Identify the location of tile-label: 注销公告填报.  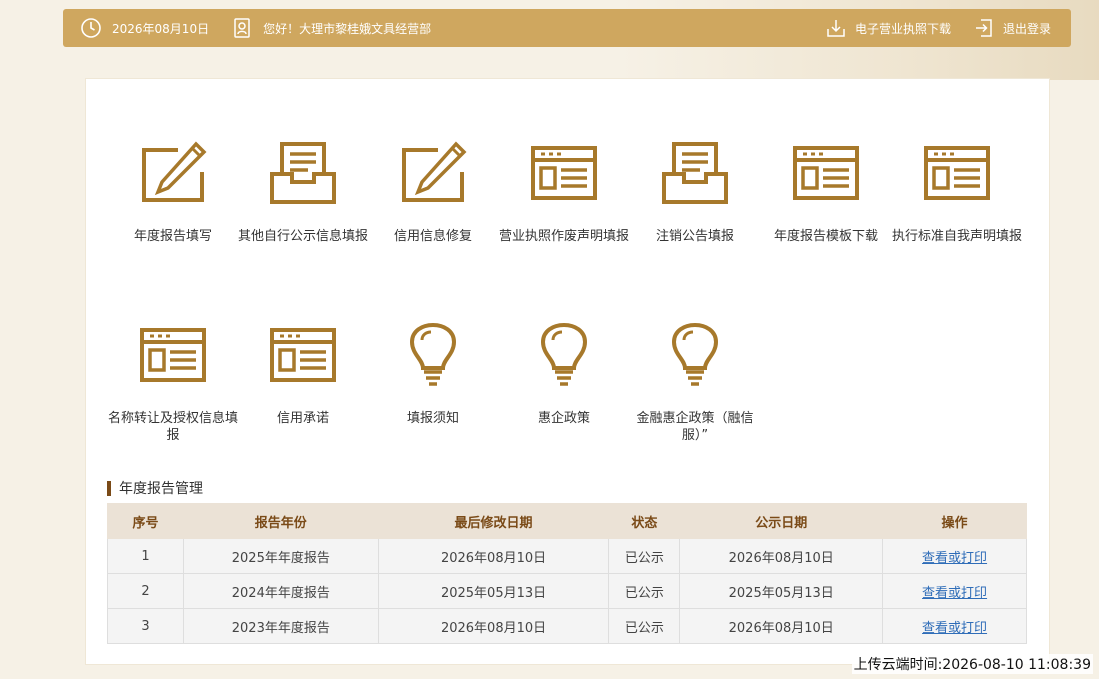
(694, 236).